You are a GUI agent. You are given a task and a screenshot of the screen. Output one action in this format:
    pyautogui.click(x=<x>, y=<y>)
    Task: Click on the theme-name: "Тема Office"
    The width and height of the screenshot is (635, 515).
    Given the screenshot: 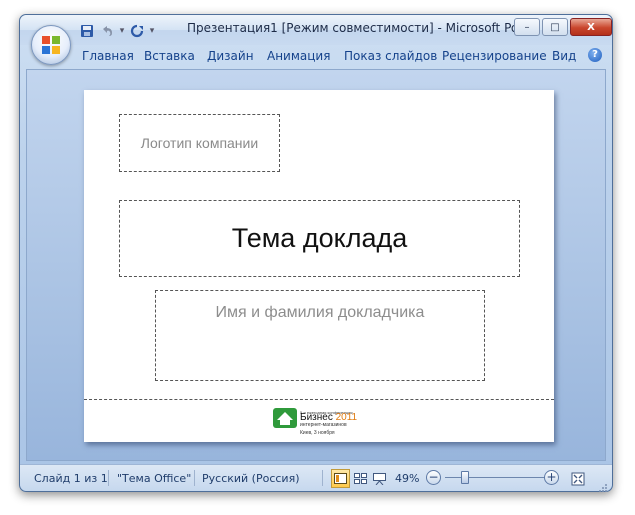 What is the action you would take?
    pyautogui.click(x=154, y=478)
    